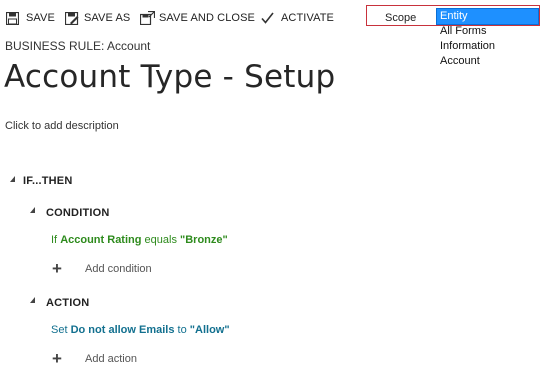 The image size is (546, 373). What do you see at coordinates (487, 46) in the screenshot?
I see `scope-option-information: Information` at bounding box center [487, 46].